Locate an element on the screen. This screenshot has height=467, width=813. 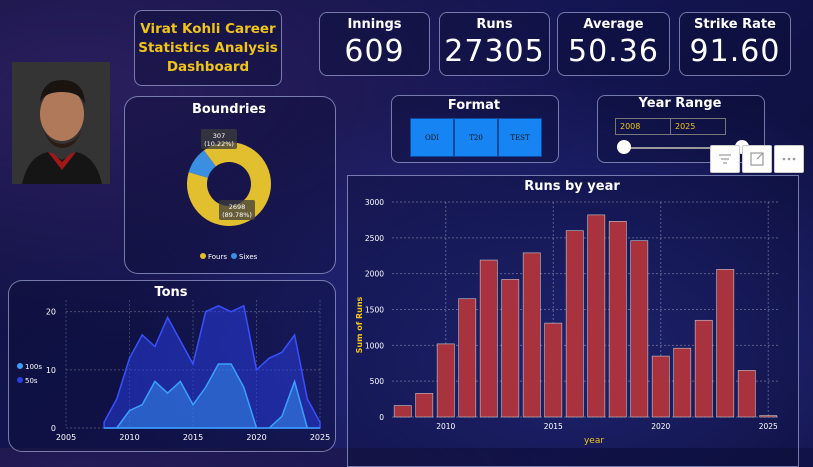
tons-legend: 100s 50s is located at coordinates (29, 374).